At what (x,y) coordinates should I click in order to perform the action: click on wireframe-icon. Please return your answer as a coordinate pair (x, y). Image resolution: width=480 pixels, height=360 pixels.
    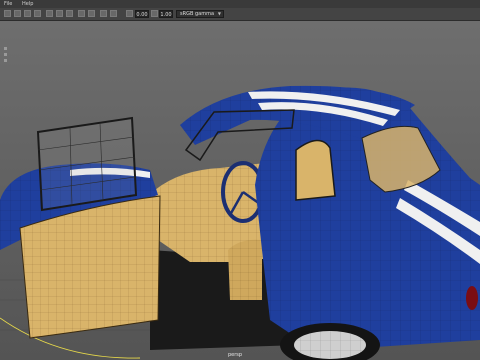
    Looking at the image, I should click on (91, 13).